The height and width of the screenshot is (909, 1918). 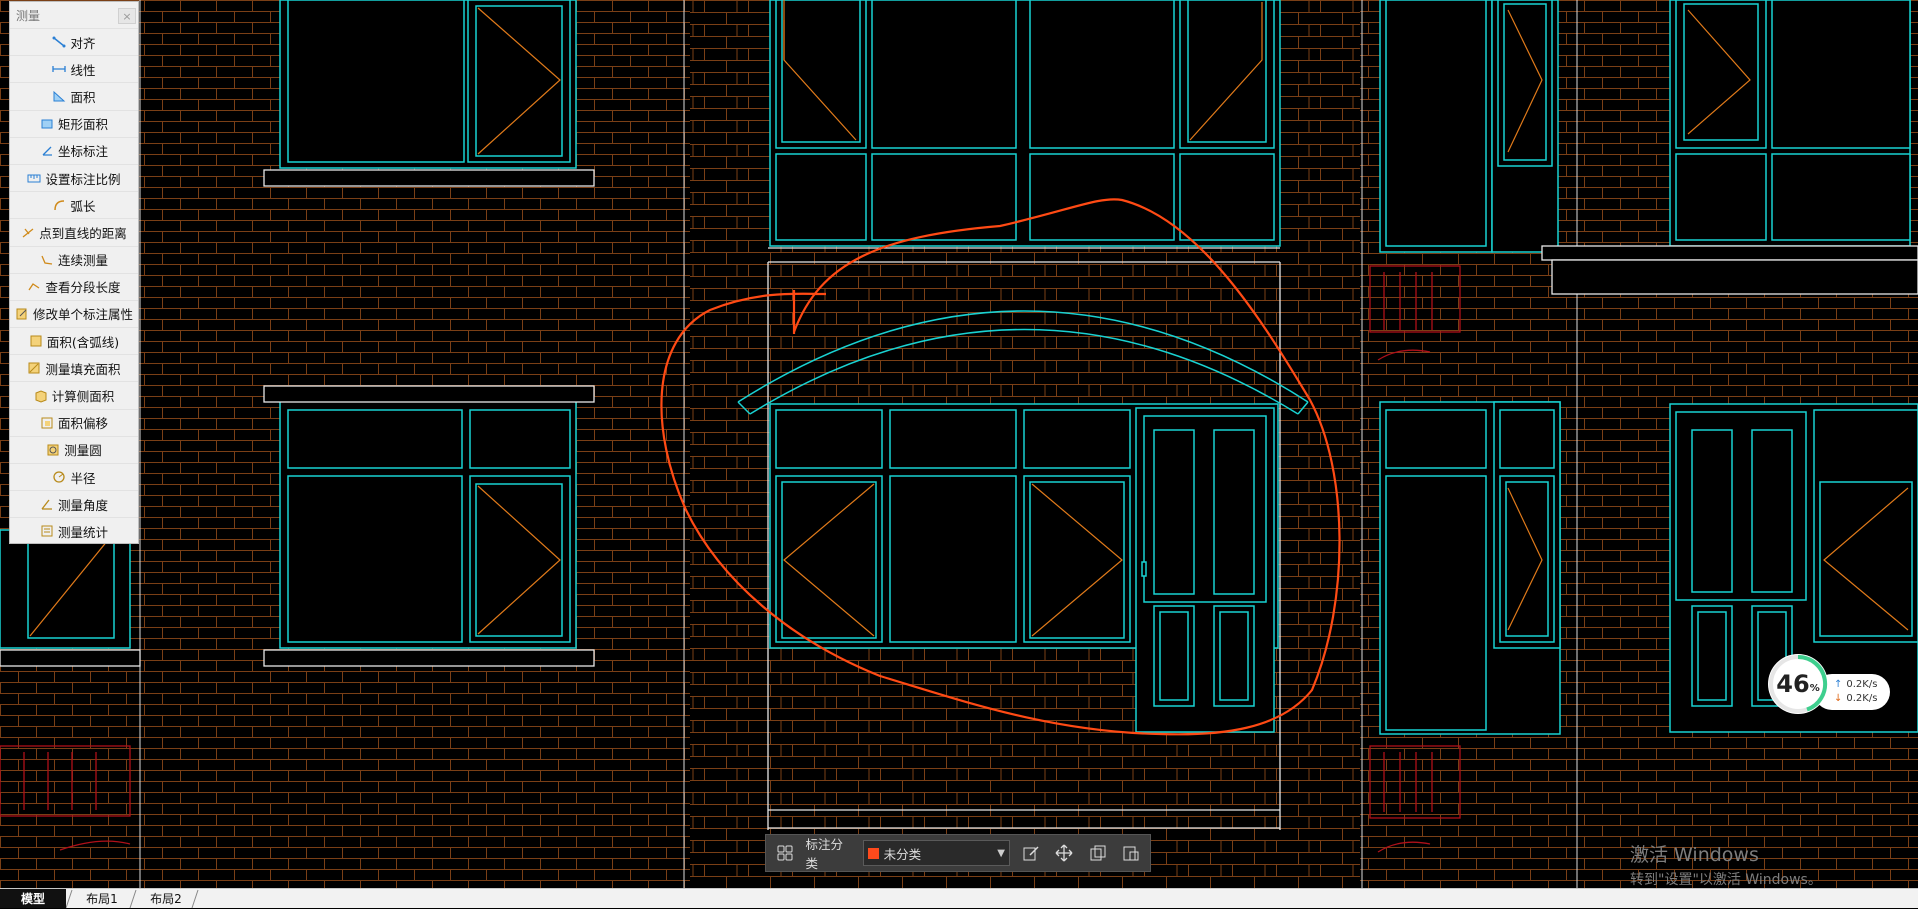 I want to click on menu-item-radius: 半径, so click(x=74, y=476).